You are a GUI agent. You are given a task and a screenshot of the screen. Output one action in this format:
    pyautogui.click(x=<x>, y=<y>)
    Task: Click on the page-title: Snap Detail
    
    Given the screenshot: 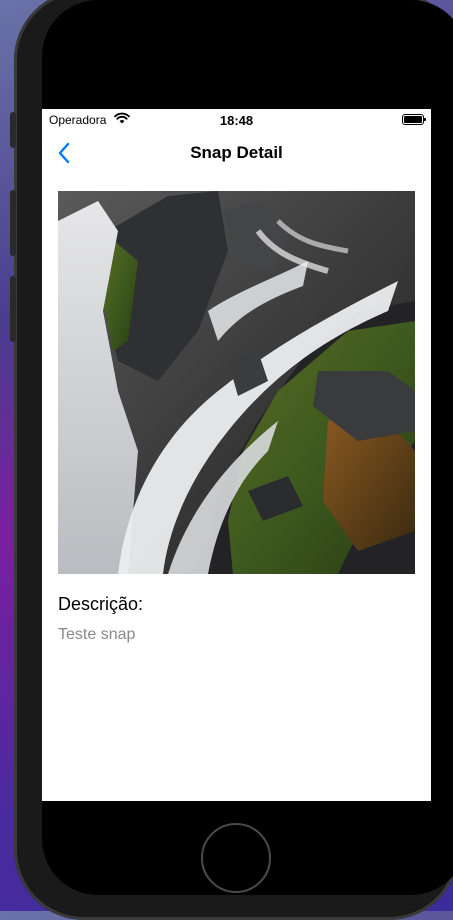 What is the action you would take?
    pyautogui.click(x=236, y=152)
    